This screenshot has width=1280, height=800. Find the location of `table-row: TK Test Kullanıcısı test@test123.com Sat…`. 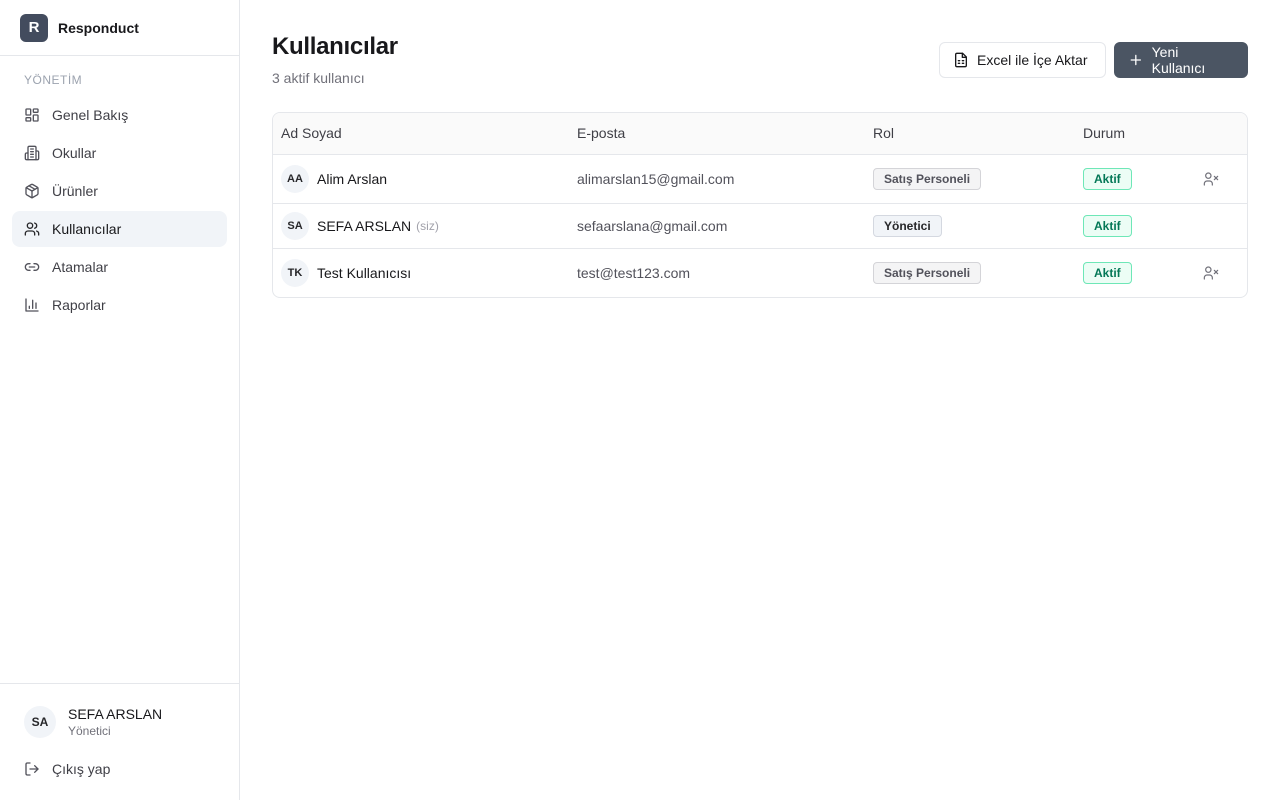

table-row: TK Test Kullanıcısı test@test123.com Sat… is located at coordinates (760, 272).